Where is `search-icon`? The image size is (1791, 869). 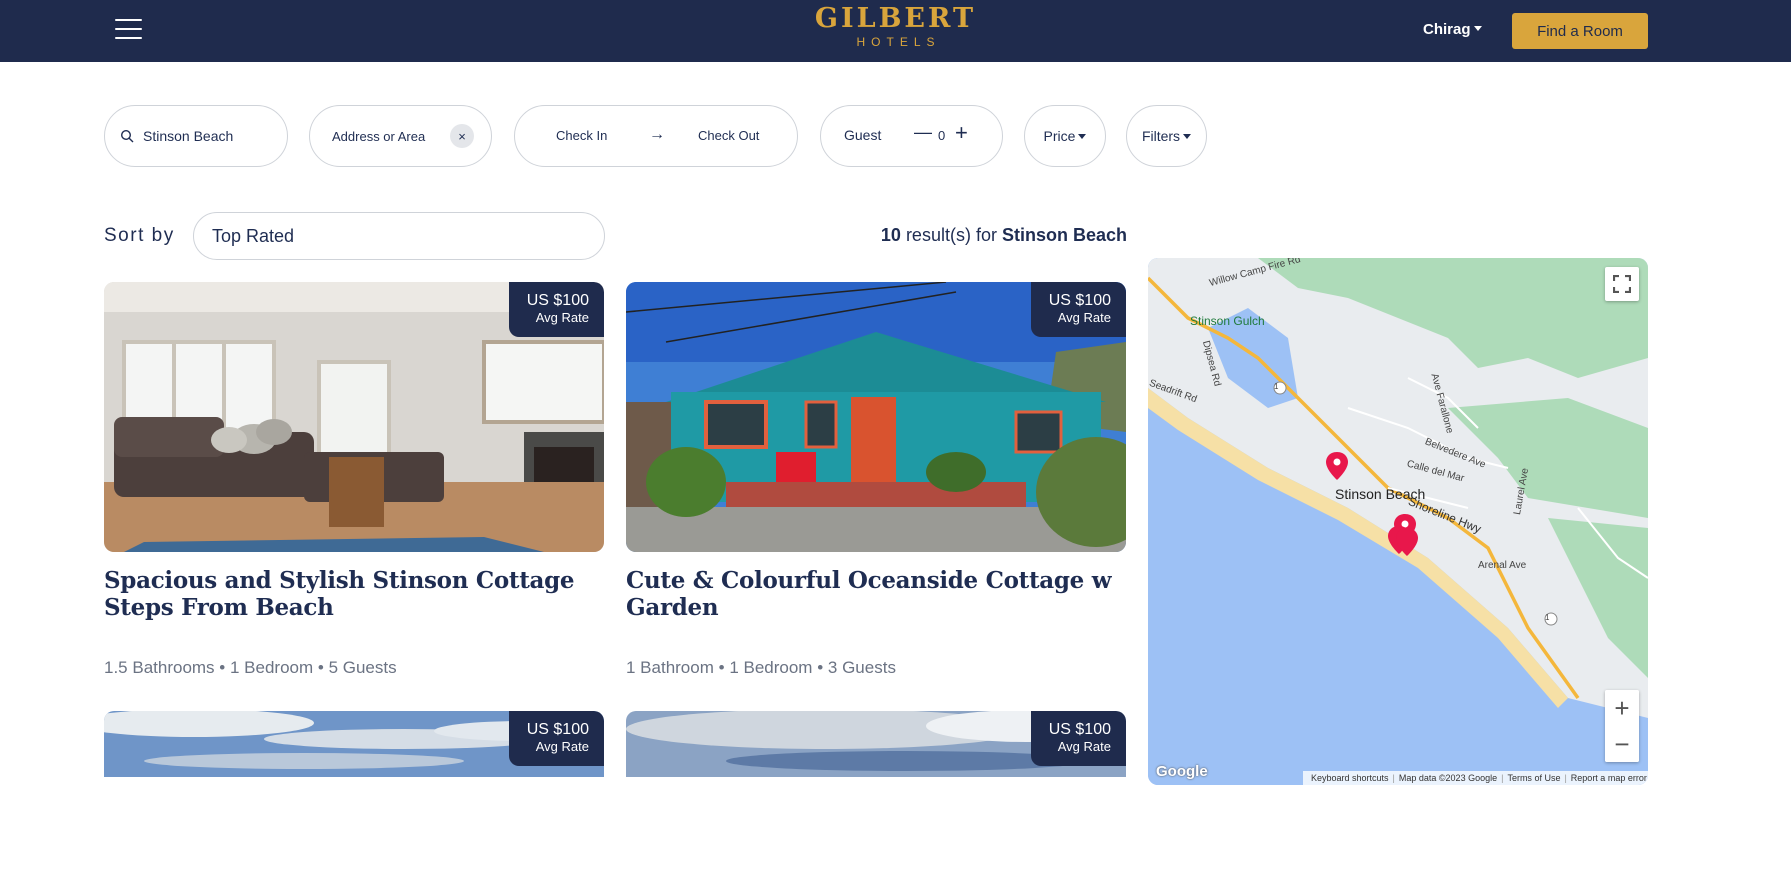 search-icon is located at coordinates (127, 136).